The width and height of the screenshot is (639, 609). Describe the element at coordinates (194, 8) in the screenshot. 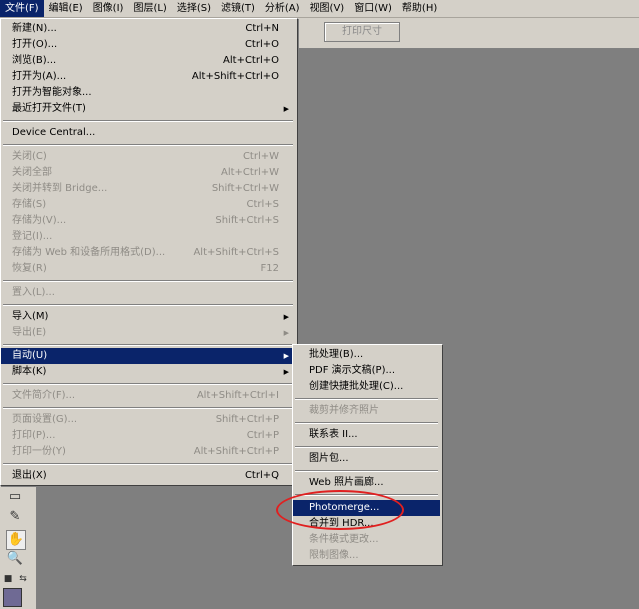

I see `menu-select: 选择(S)` at that location.